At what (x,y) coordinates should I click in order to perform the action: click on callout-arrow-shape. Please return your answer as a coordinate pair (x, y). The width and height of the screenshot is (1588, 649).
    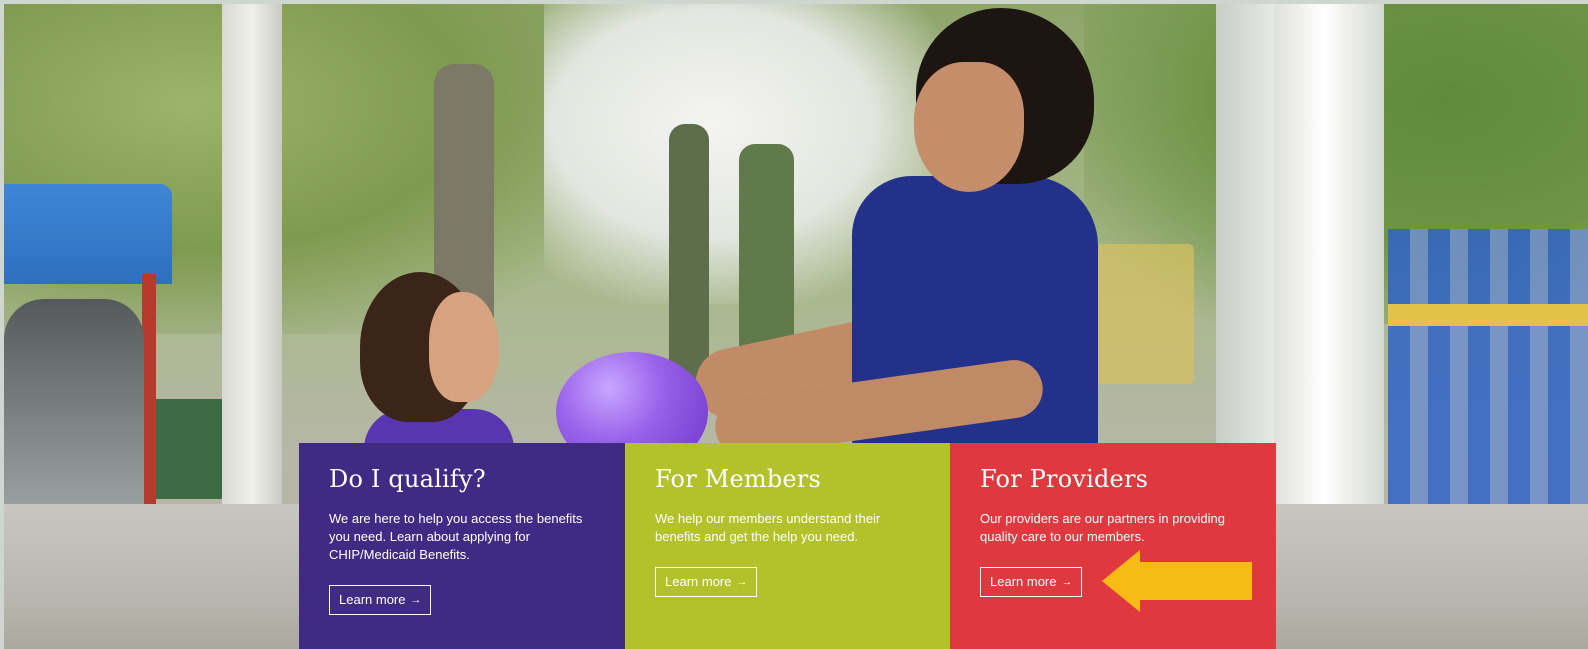
    Looking at the image, I should click on (1177, 581).